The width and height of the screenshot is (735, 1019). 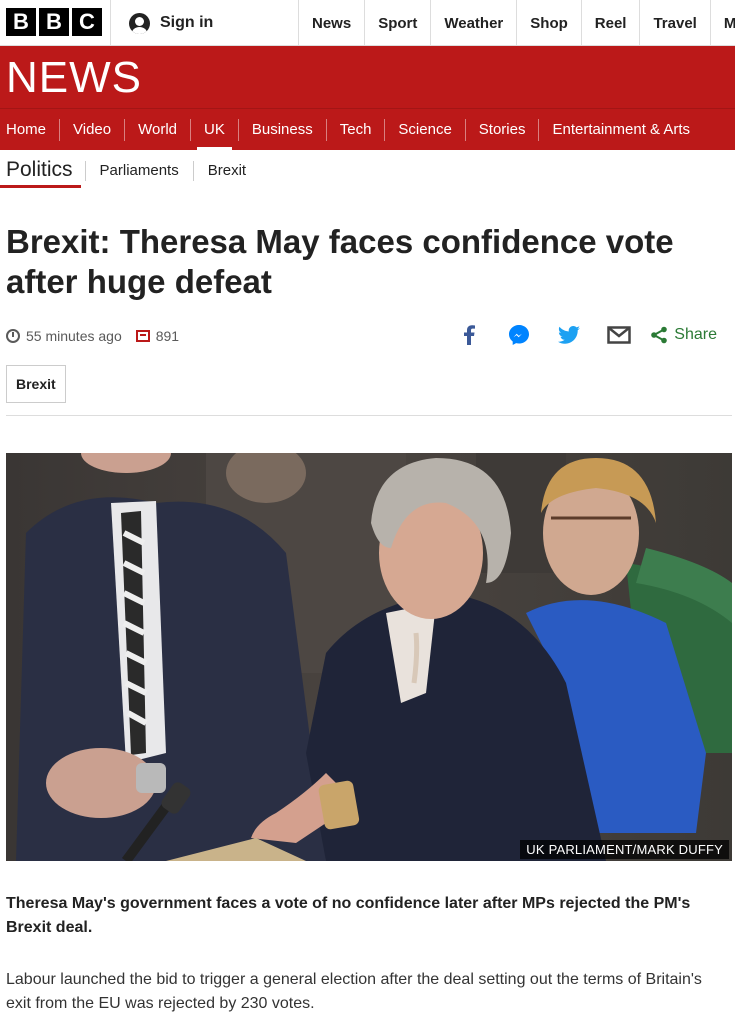 I want to click on article-meta: 55 minutes ago 891, so click(x=92, y=336).